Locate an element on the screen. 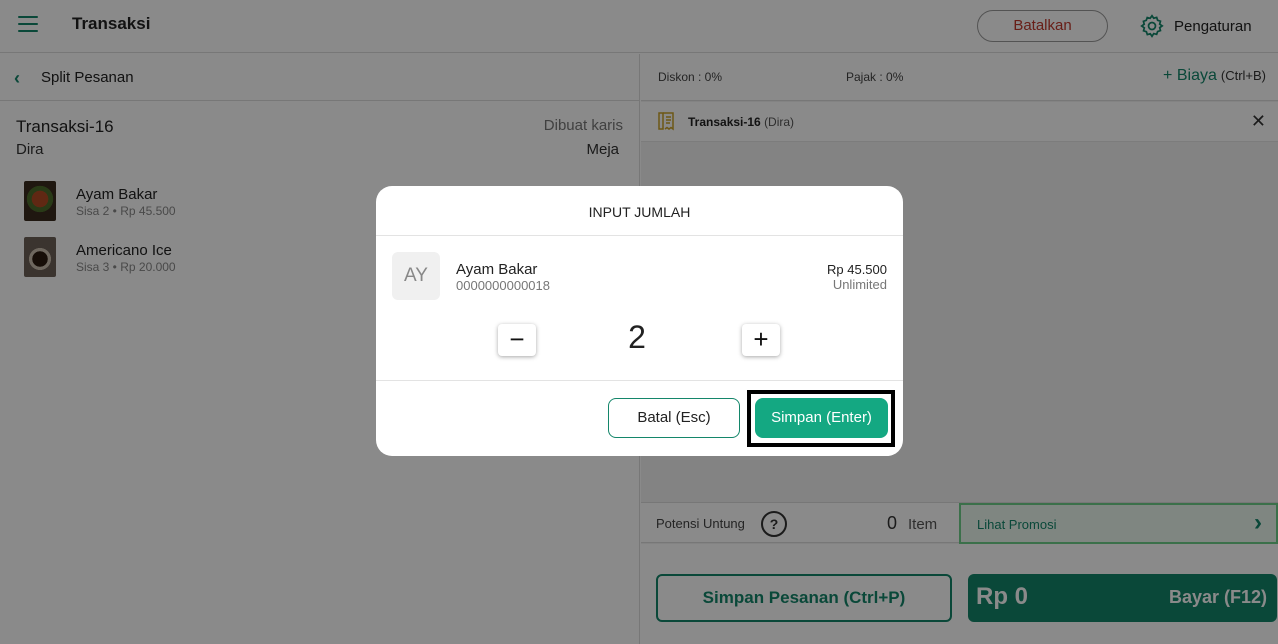  cancel-button: Batal (Esc) is located at coordinates (674, 418).